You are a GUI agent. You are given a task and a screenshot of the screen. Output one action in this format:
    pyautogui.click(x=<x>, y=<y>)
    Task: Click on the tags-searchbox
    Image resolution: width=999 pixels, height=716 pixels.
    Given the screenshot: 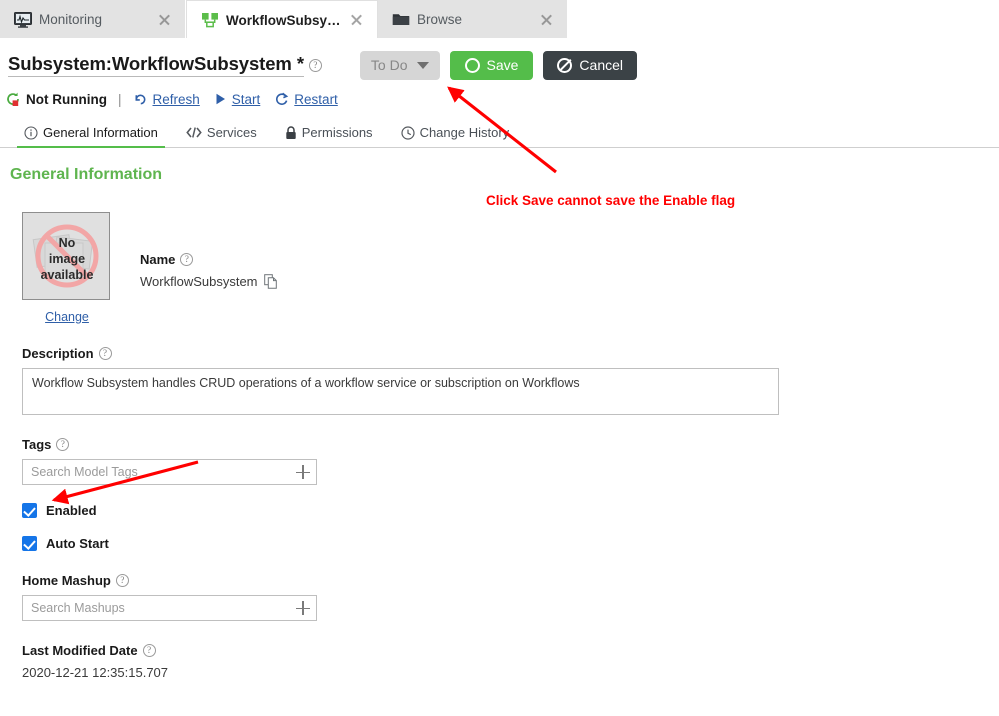 What is the action you would take?
    pyautogui.click(x=169, y=472)
    